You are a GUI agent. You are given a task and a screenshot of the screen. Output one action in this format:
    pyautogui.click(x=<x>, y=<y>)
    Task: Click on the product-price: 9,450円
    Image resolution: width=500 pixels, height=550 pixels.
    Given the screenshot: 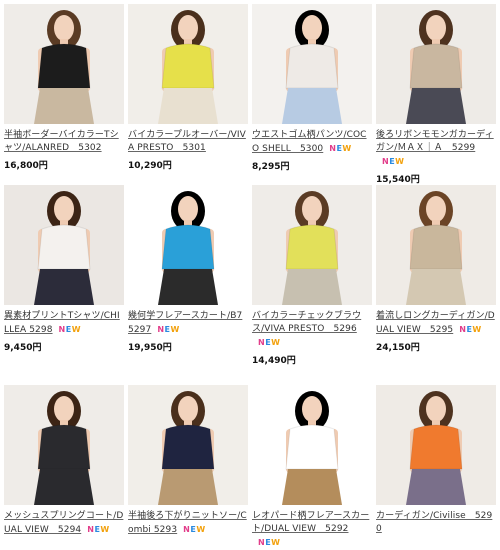 What is the action you would take?
    pyautogui.click(x=23, y=348)
    